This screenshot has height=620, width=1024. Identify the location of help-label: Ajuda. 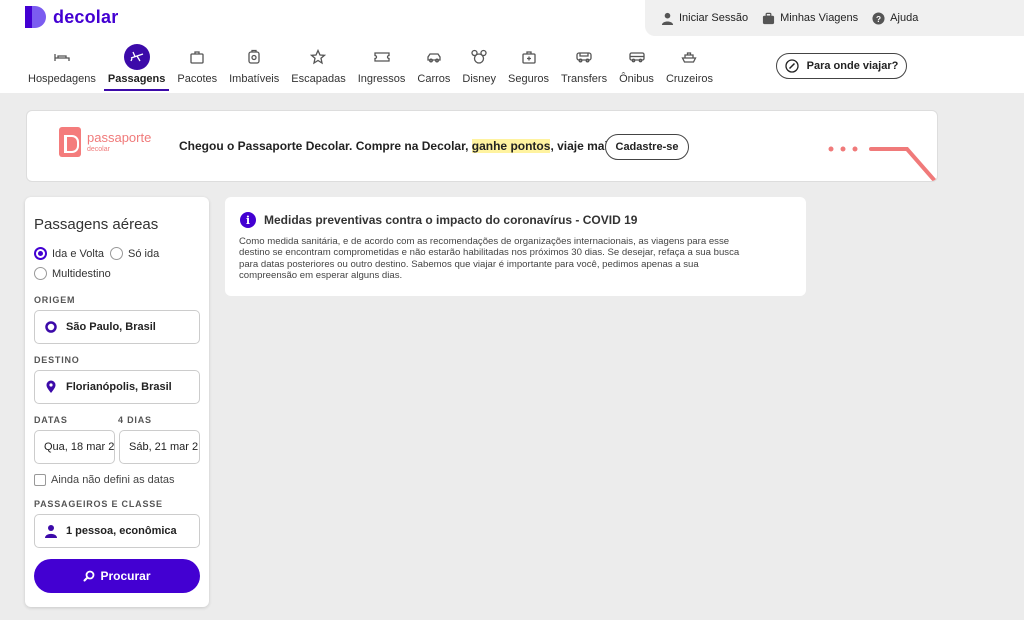
(904, 18).